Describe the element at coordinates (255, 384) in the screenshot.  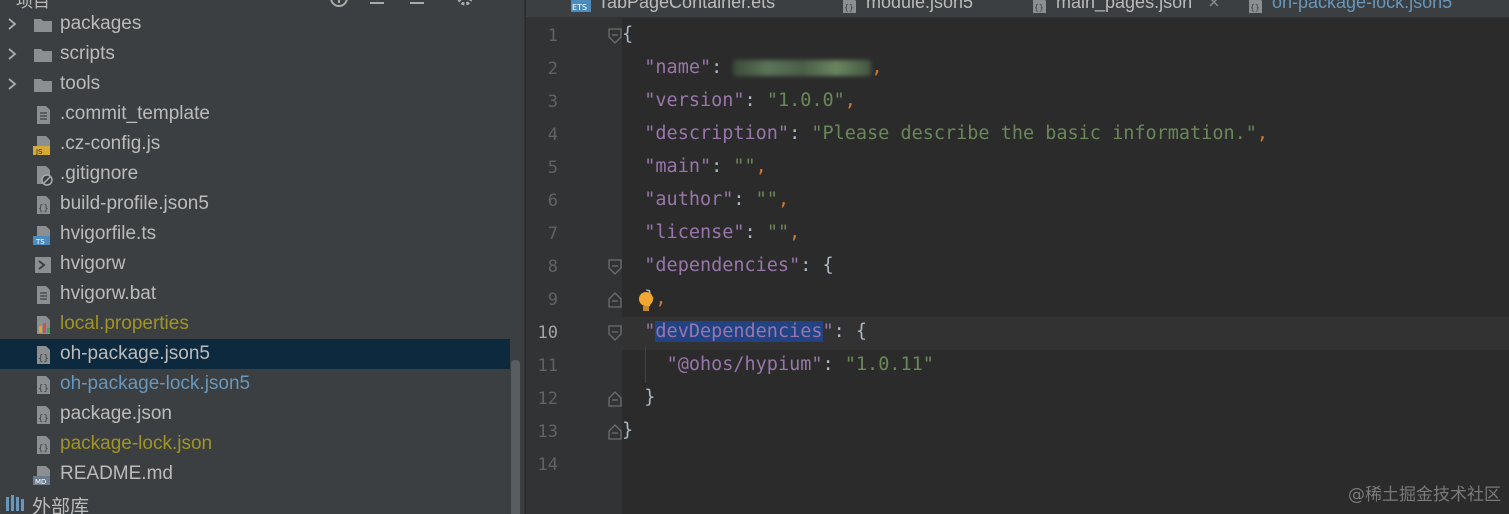
I see `tree-item-oh-package-lock: {} oh-package-lock.json5` at that location.